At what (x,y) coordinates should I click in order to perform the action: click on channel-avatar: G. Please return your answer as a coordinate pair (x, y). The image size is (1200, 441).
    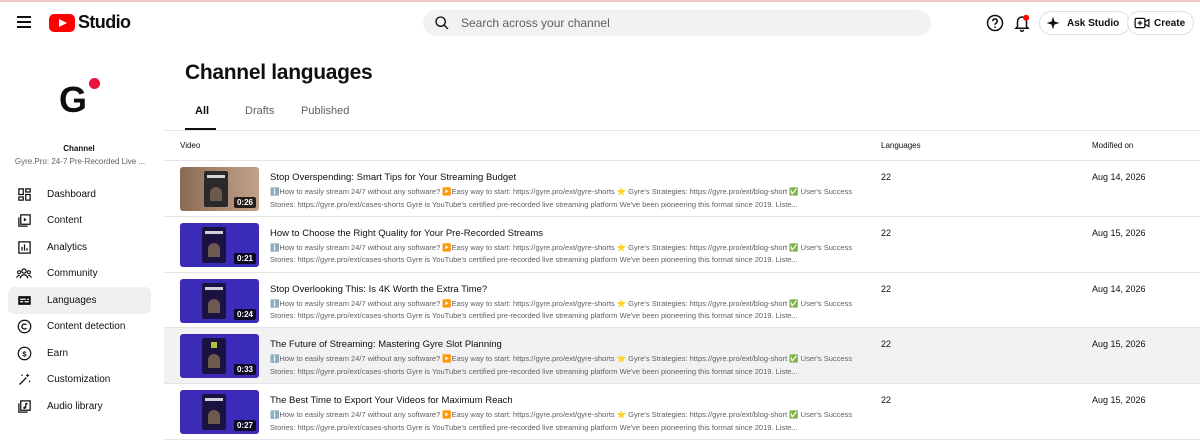
    Looking at the image, I should click on (81, 100).